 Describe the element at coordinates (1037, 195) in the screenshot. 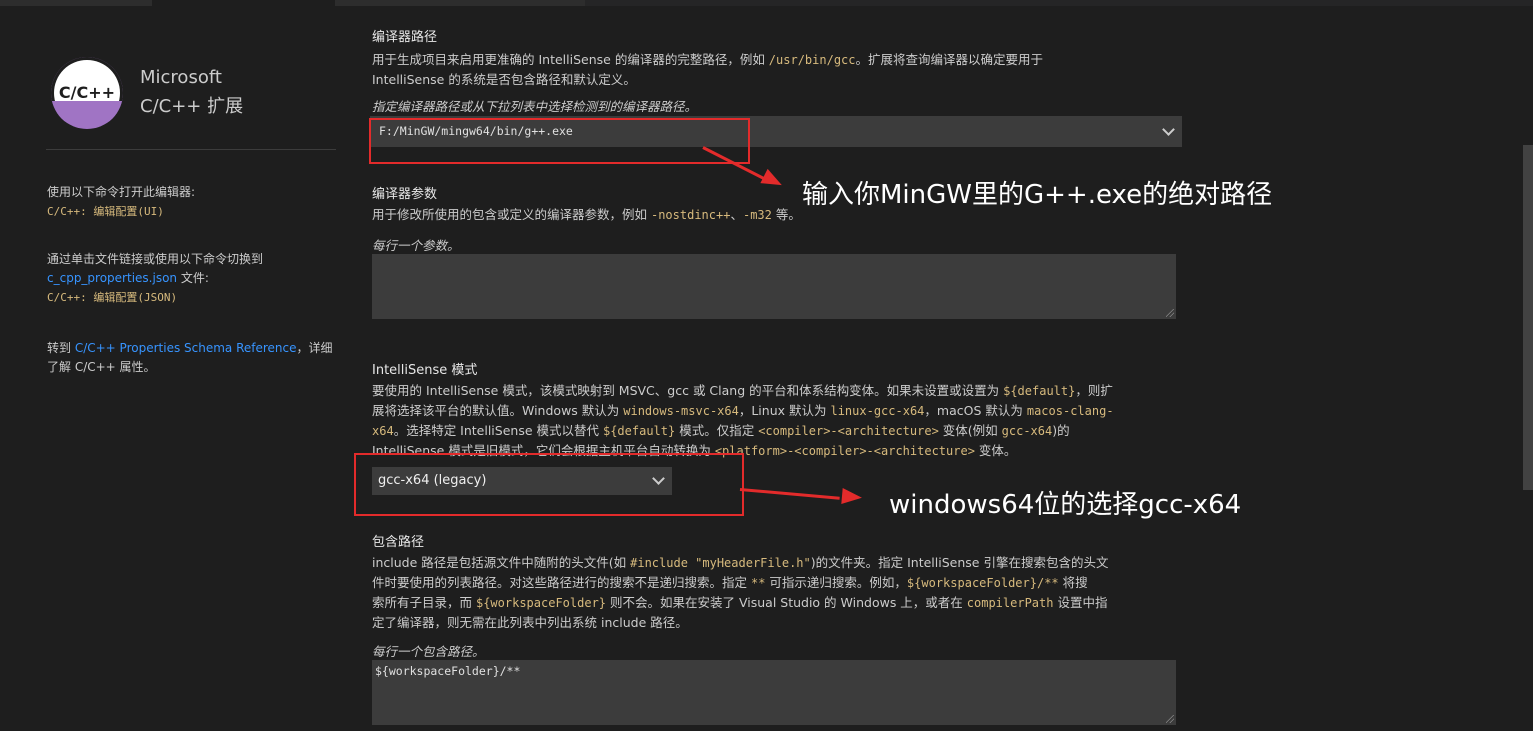

I see `annotation-note-1: 输入你MinGW里的G++.exe的绝对路径` at that location.